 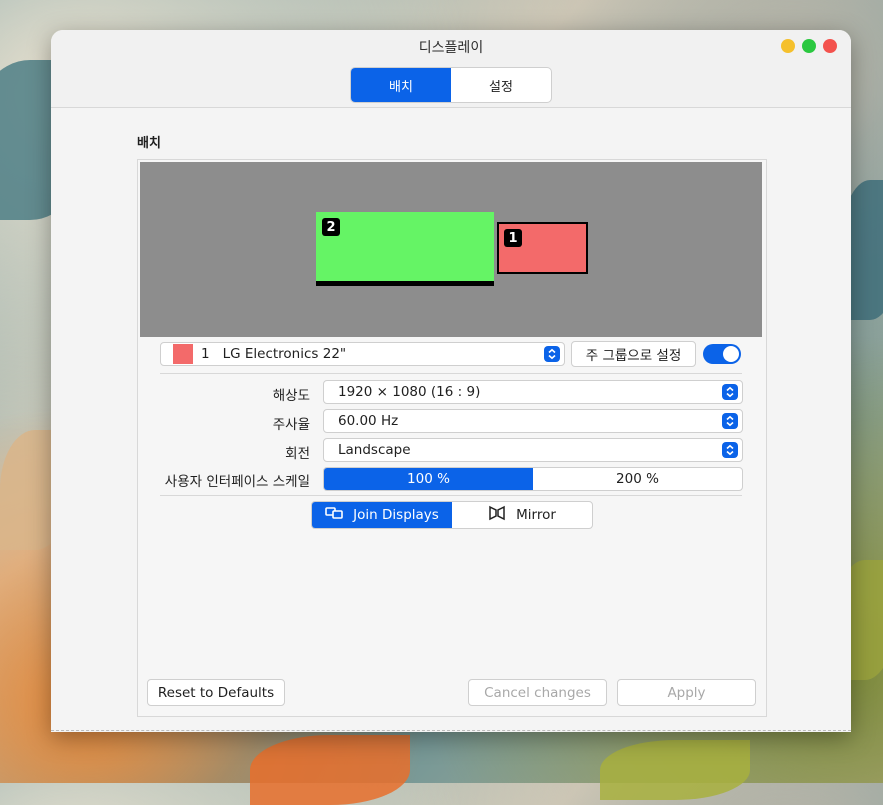 I want to click on rotation-value: Landscape, so click(x=374, y=450).